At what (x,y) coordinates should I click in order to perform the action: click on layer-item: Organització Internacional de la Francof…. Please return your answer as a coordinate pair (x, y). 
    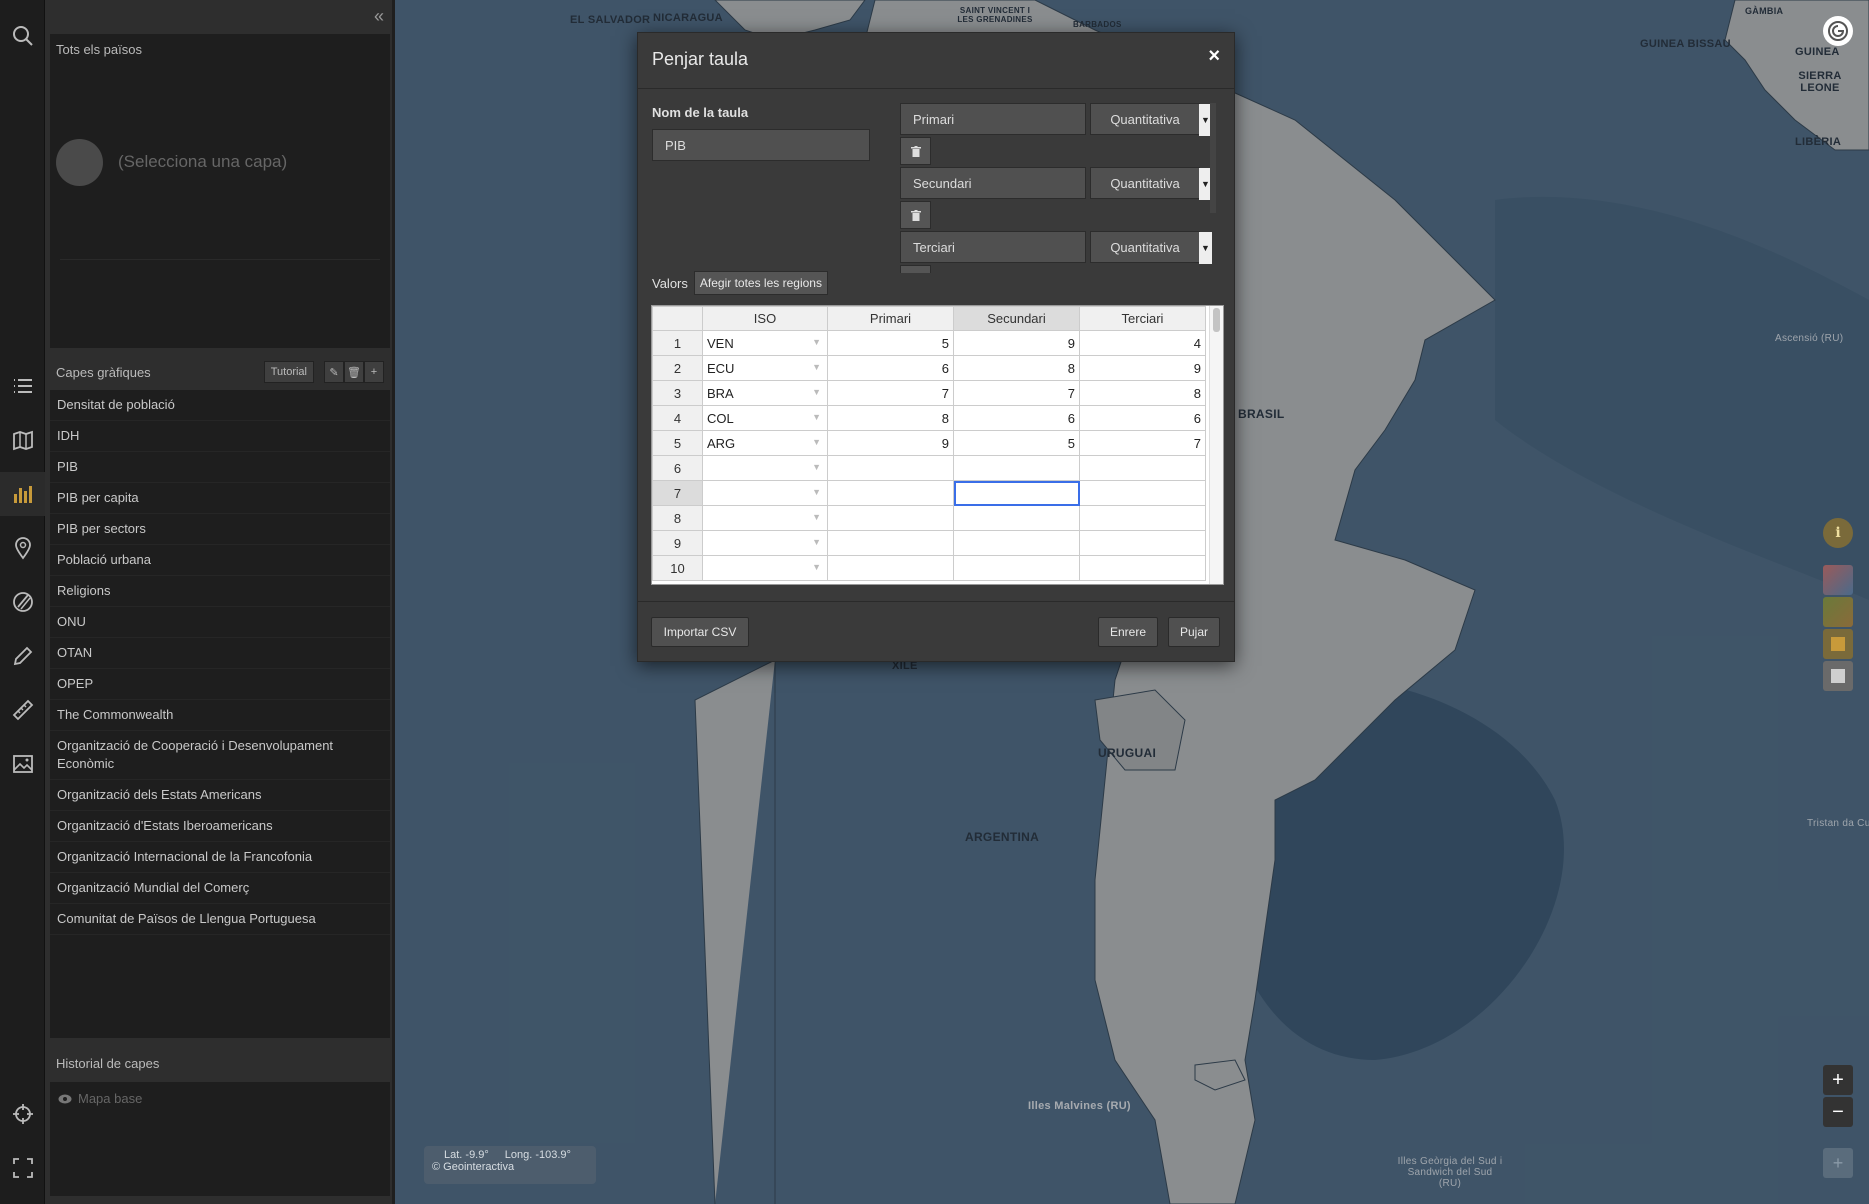
    Looking at the image, I should click on (220, 857).